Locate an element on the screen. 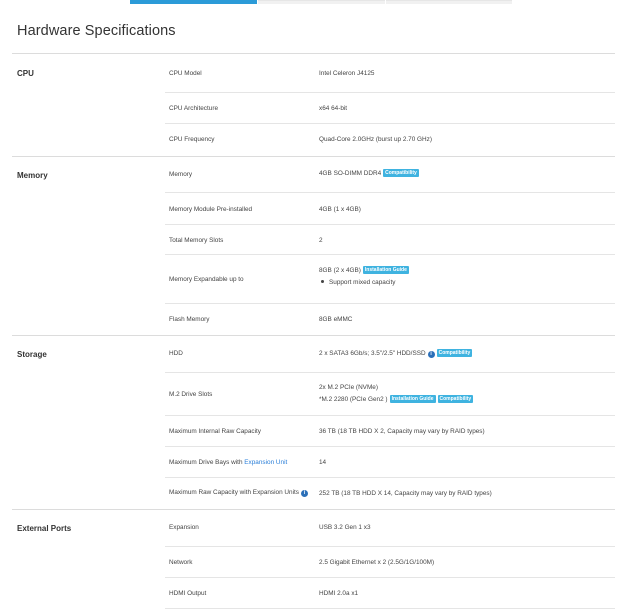  spec-label-text: Maximum Drive Bays with is located at coordinates (207, 462).